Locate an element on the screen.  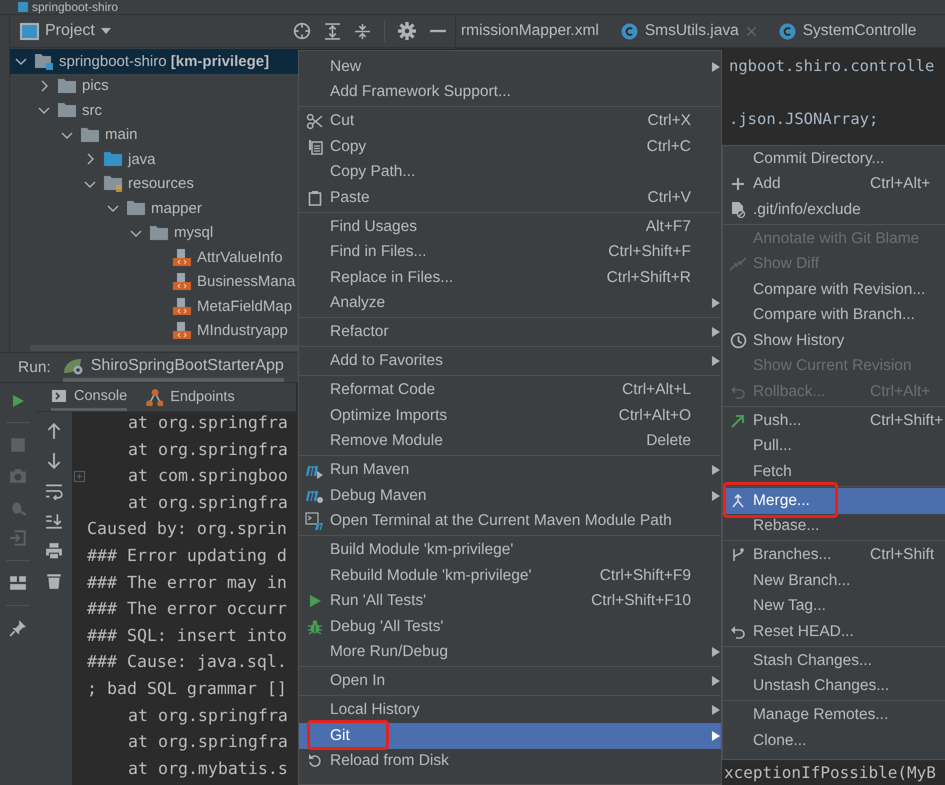
clipboard-icon is located at coordinates (314, 198).